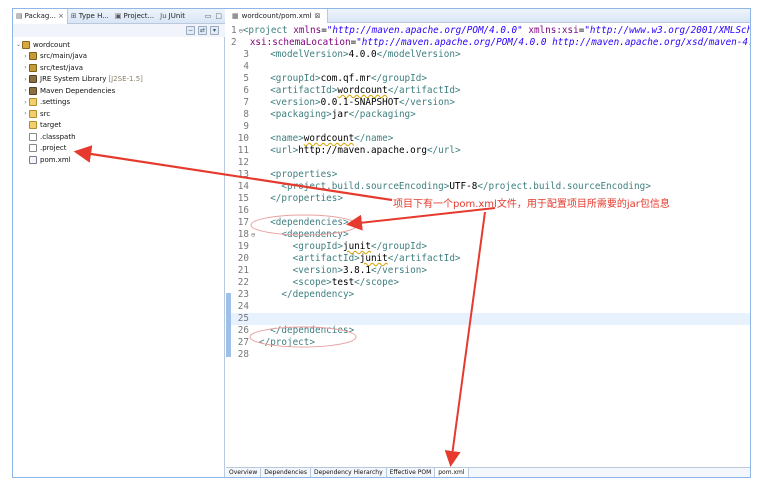 This screenshot has width=762, height=487. What do you see at coordinates (490, 295) in the screenshot?
I see `code-line: 23 </dependency>` at bounding box center [490, 295].